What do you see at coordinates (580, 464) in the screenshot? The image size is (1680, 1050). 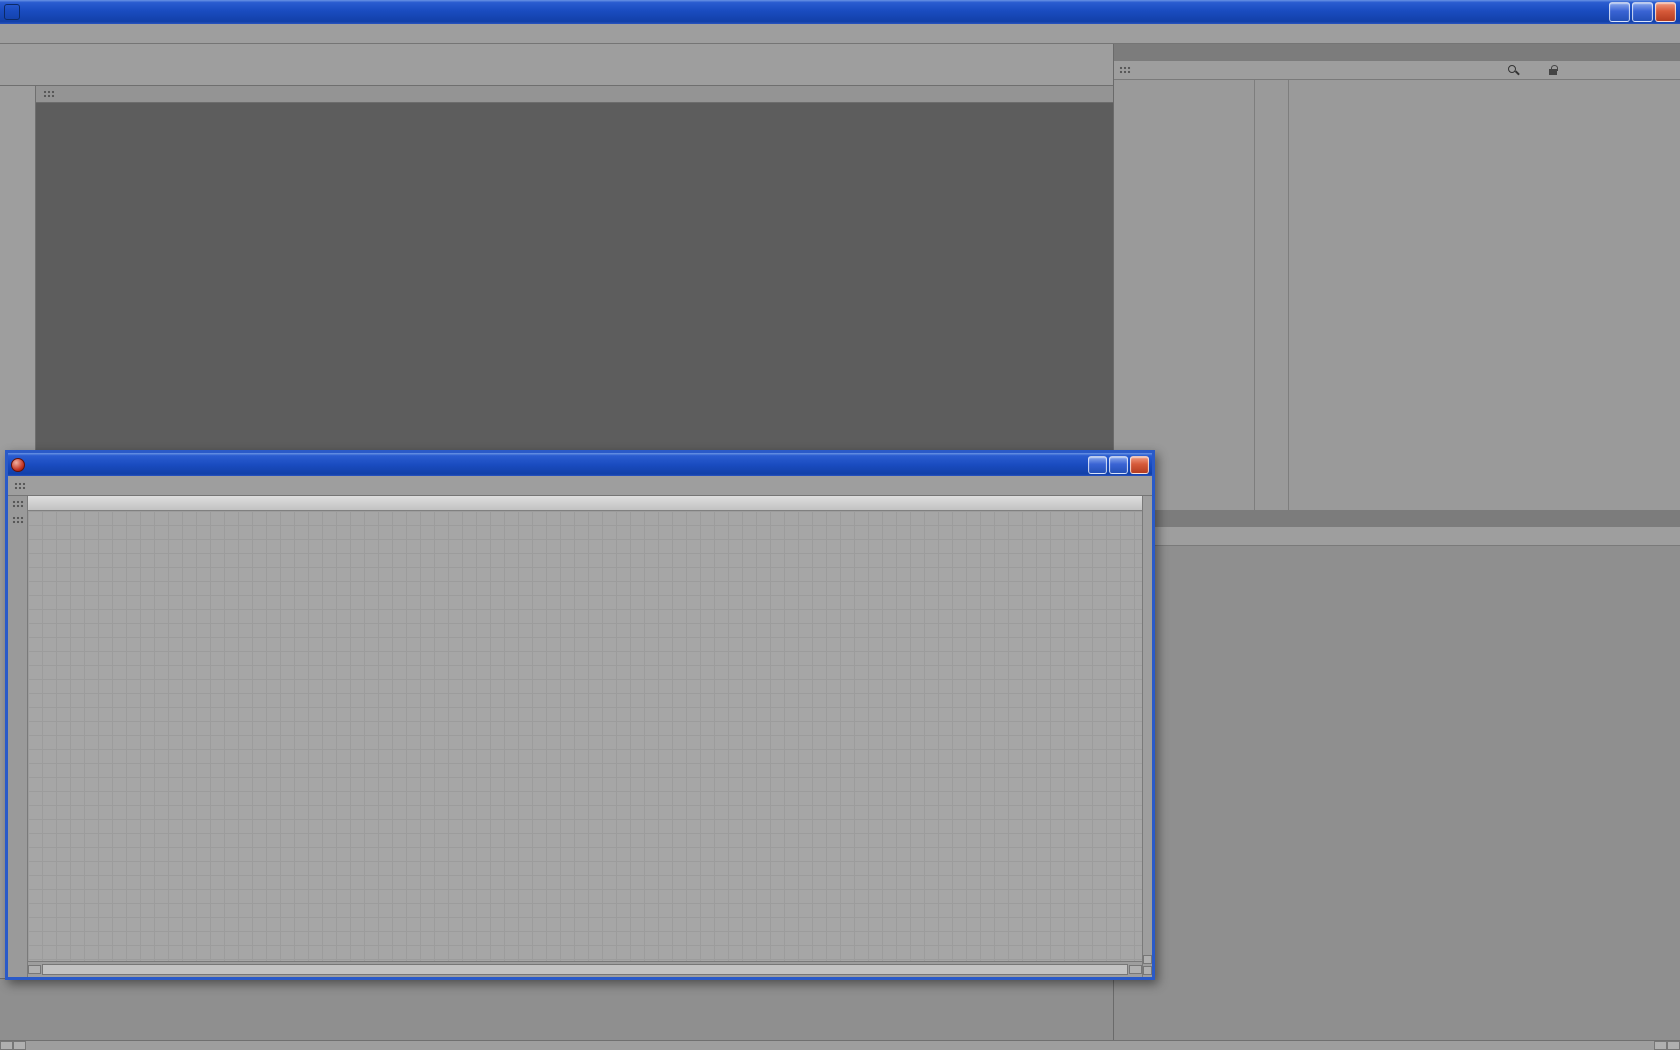 I see `xpresso-titlebar` at bounding box center [580, 464].